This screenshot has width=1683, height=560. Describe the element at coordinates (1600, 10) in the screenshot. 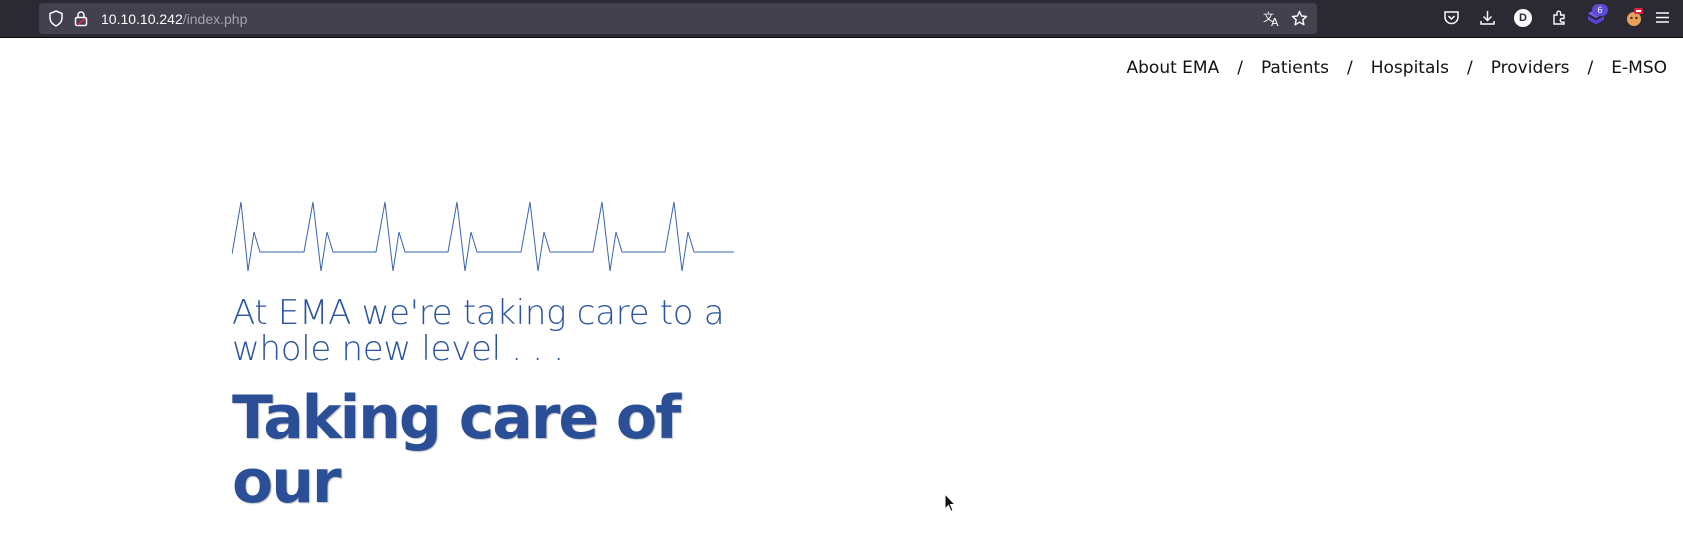

I see `extension-badge: 6` at that location.